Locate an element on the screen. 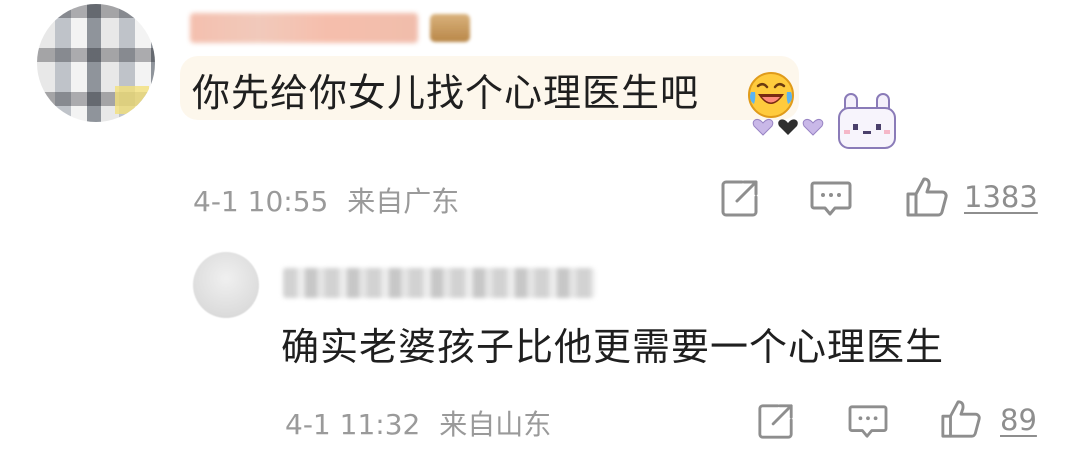 The image size is (1080, 453). reply-text: 确实老婆孩子比他更需要一个心理医生 is located at coordinates (613, 347).